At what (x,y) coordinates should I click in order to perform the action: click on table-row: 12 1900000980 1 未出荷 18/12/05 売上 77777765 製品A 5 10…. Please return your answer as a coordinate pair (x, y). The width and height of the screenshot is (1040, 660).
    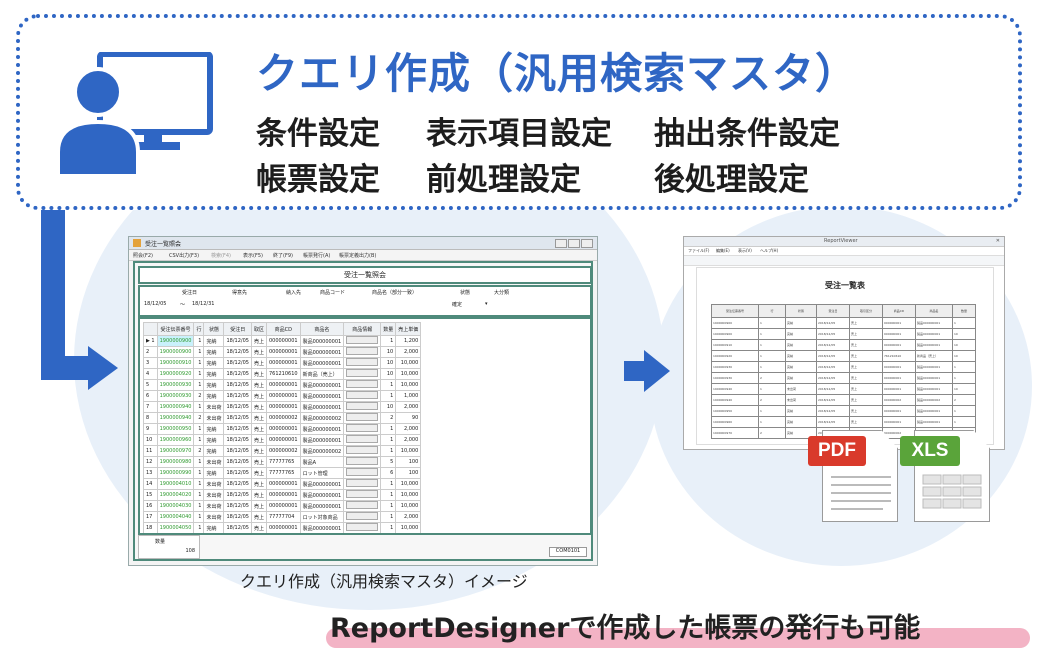
    Looking at the image, I should click on (282, 462).